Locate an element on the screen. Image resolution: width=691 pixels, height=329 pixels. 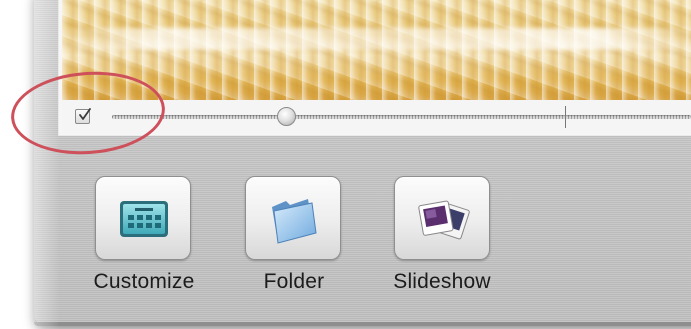
slider-tick-mark is located at coordinates (565, 117).